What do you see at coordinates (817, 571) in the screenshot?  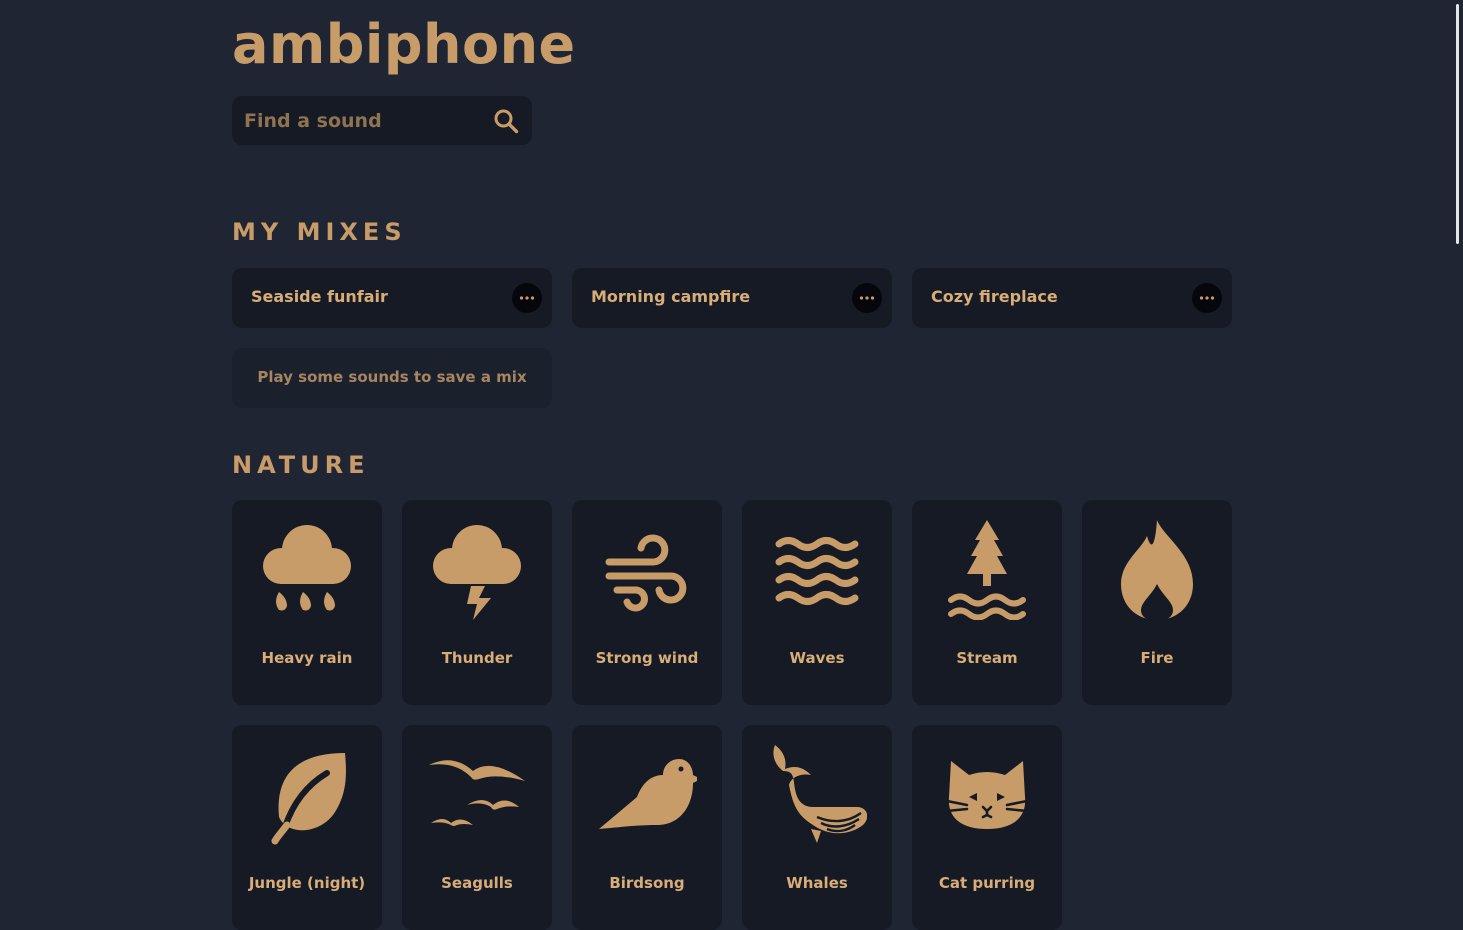 I see `waves-icon` at bounding box center [817, 571].